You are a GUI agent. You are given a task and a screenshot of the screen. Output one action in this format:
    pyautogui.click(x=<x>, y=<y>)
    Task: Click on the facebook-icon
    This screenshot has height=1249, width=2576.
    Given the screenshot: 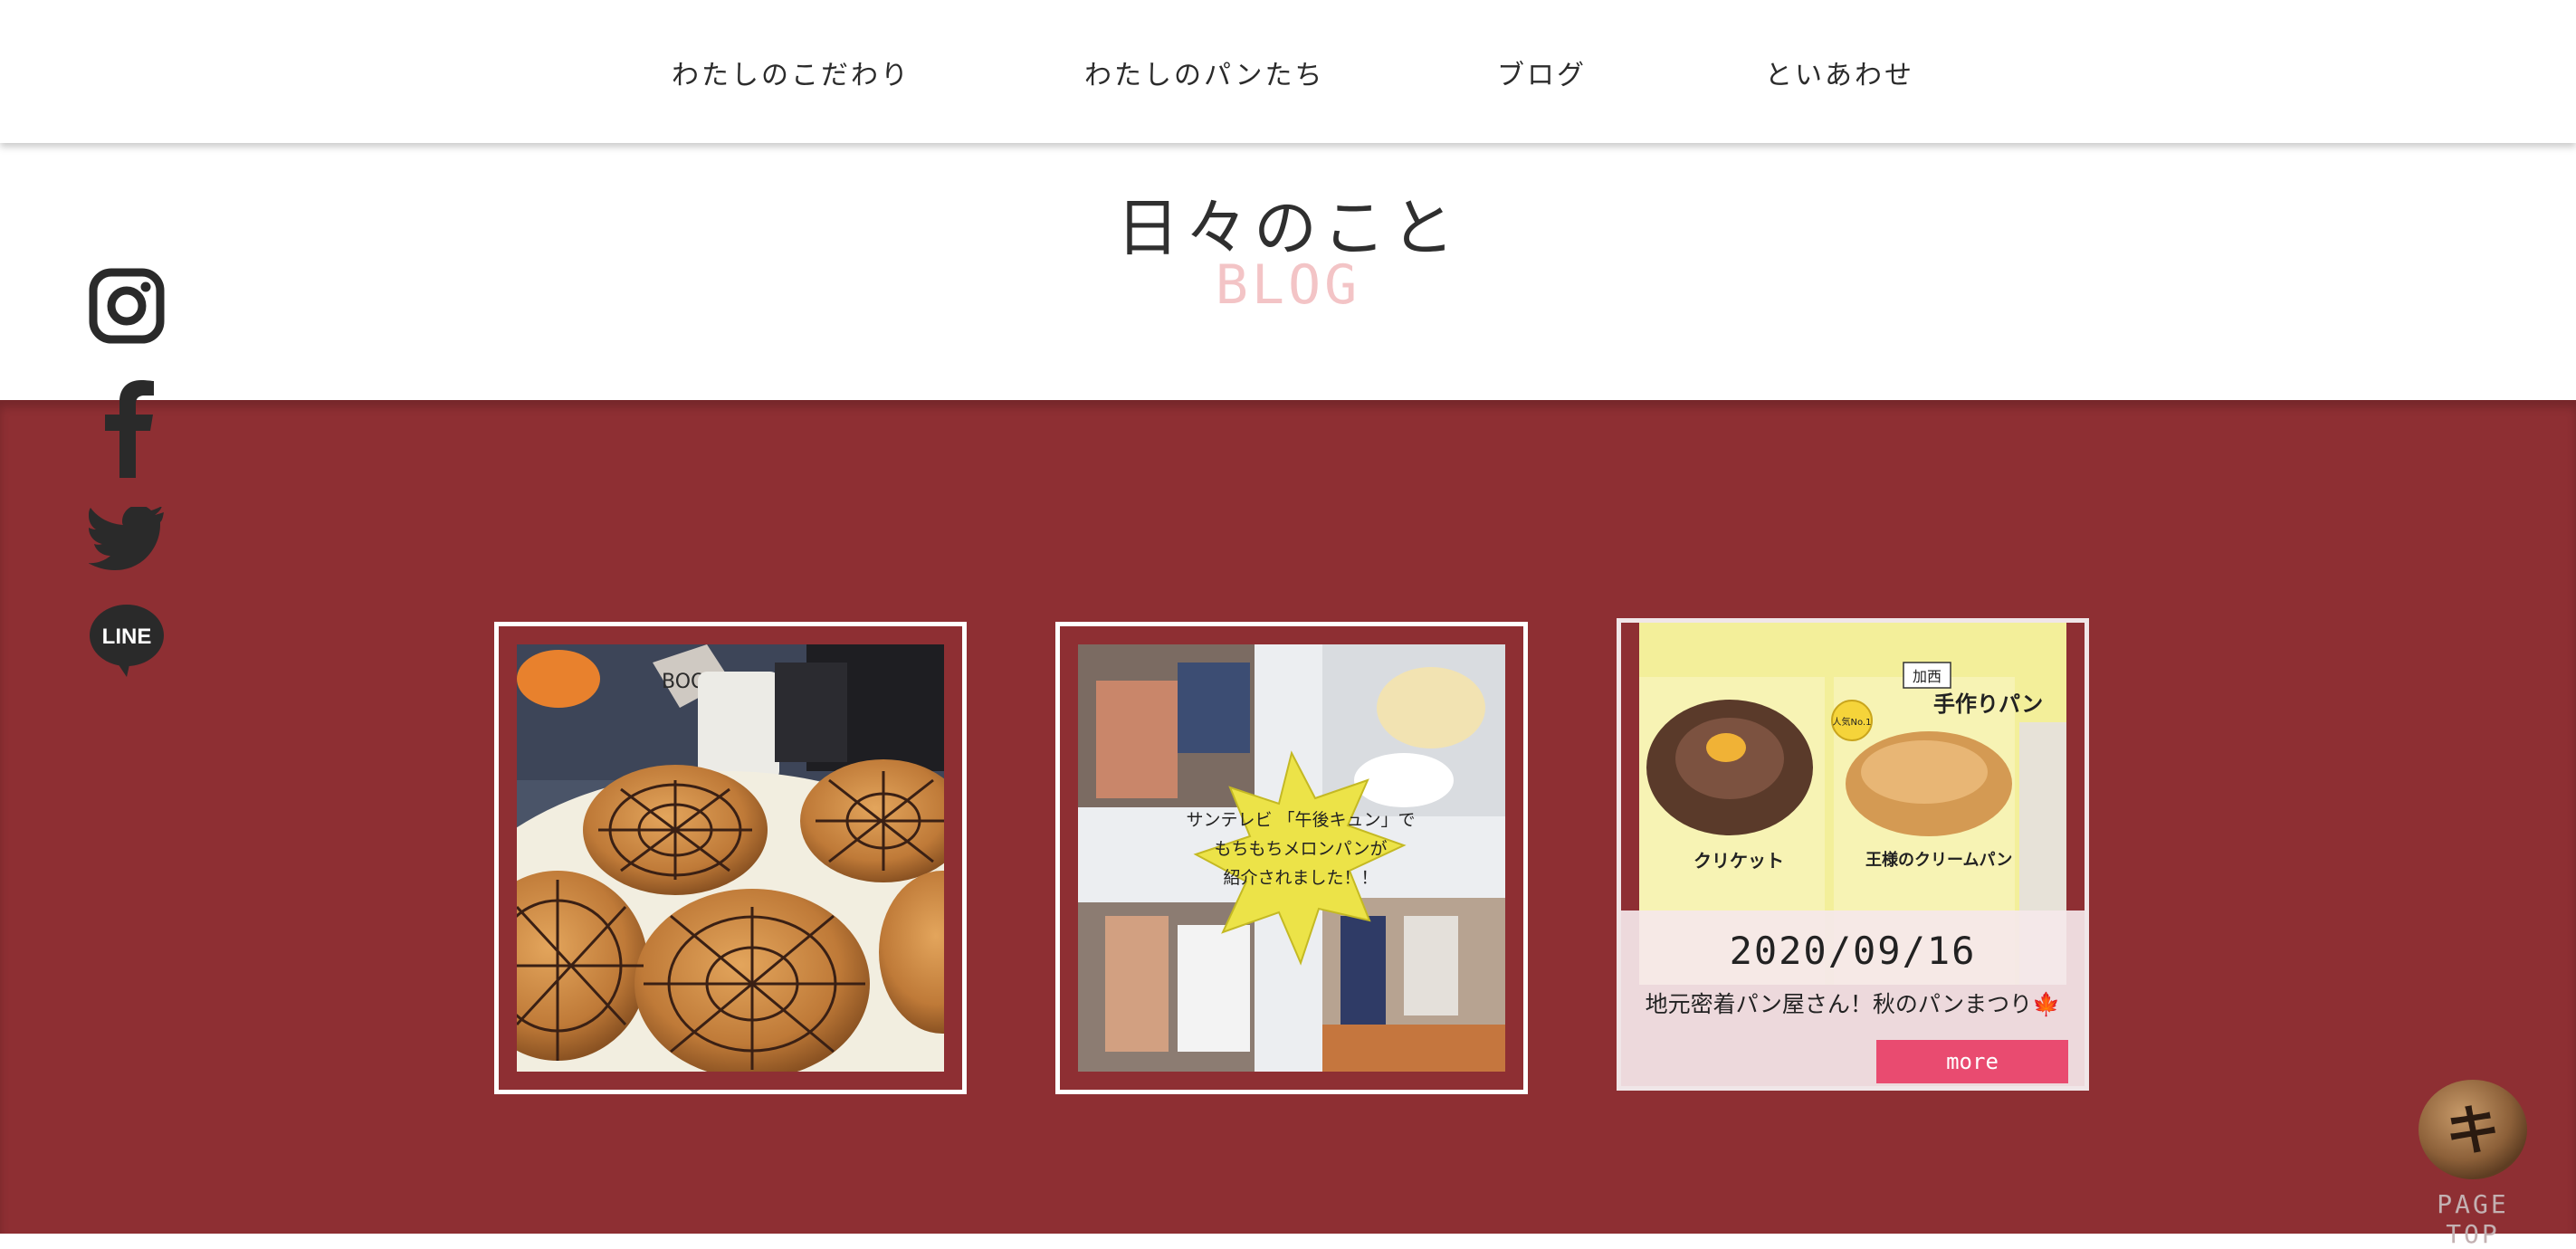 What is the action you would take?
    pyautogui.click(x=127, y=428)
    